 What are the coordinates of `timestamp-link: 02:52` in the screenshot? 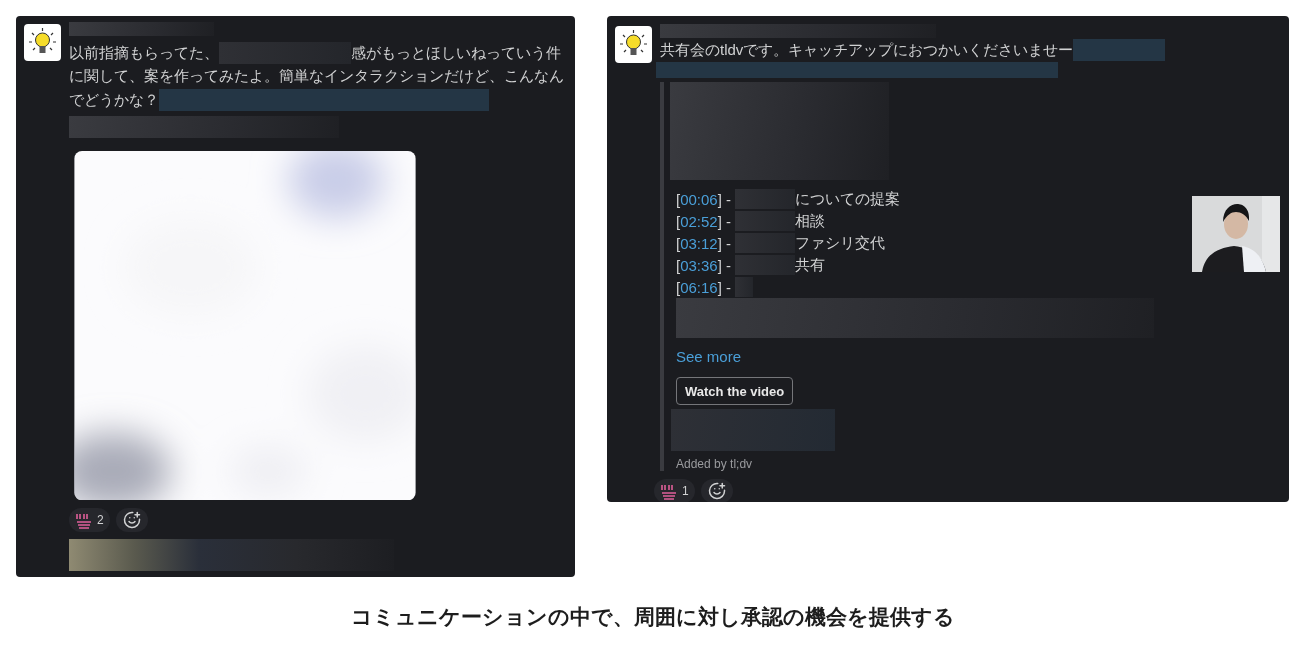 It's located at (699, 221).